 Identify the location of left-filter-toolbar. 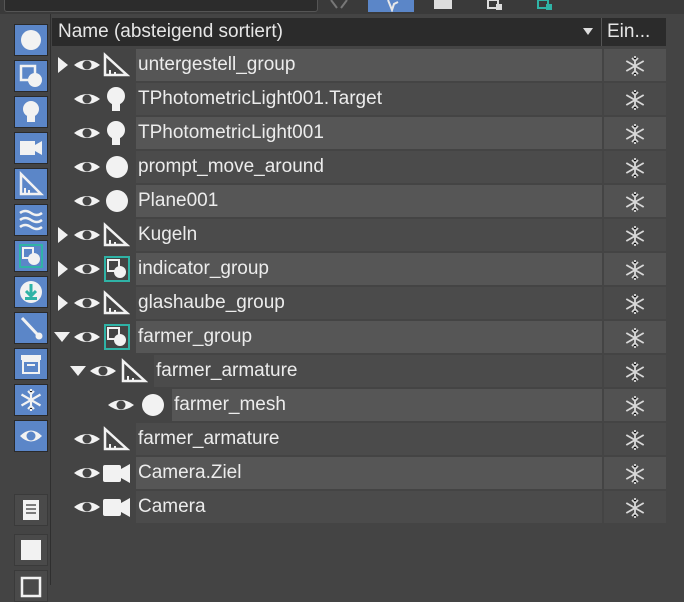
(25, 308).